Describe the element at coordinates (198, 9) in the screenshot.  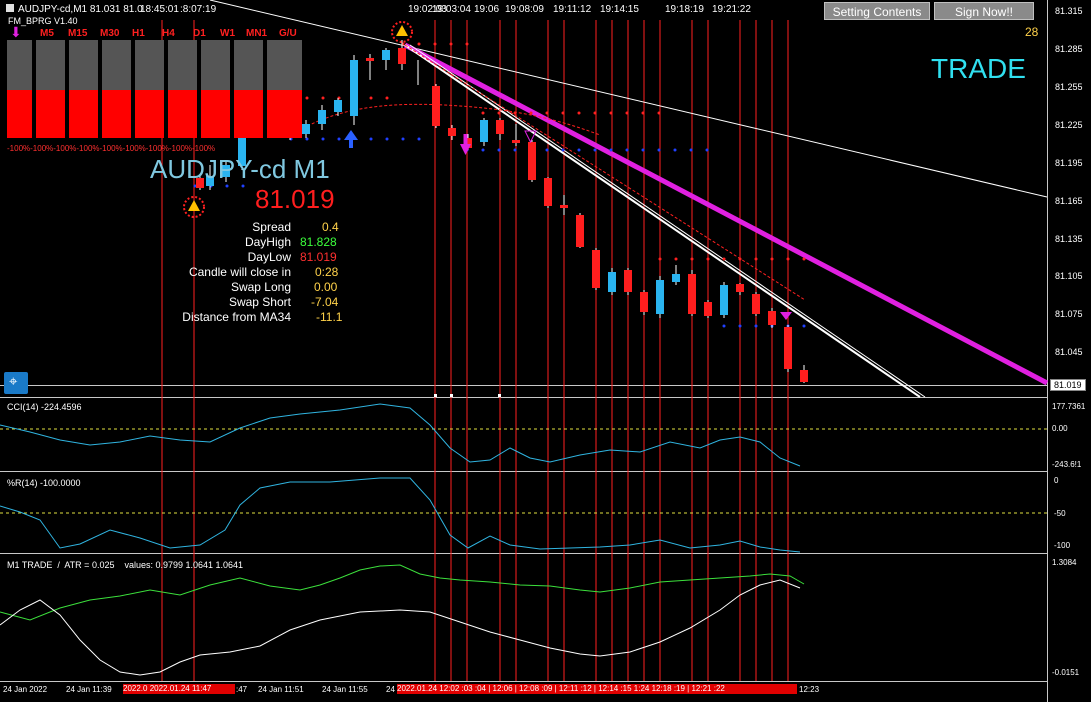
I see `top-time-2: :8:07:19` at that location.